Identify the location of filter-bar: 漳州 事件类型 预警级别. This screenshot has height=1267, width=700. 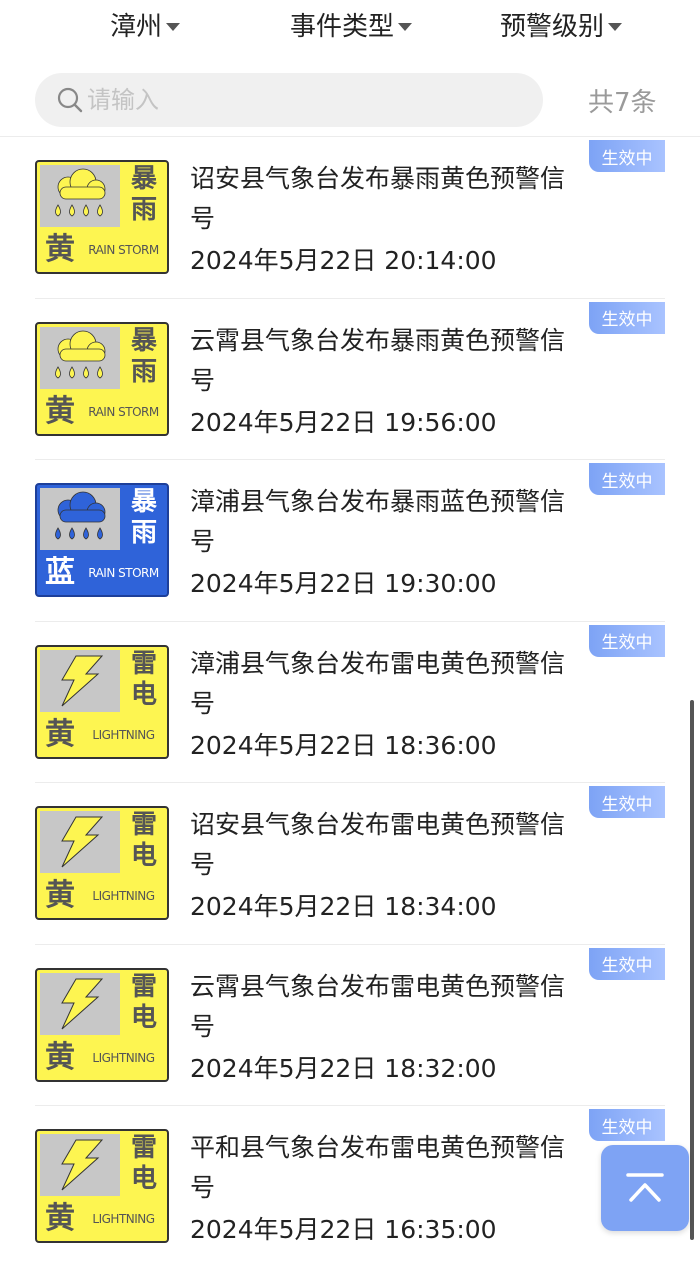
(350, 25).